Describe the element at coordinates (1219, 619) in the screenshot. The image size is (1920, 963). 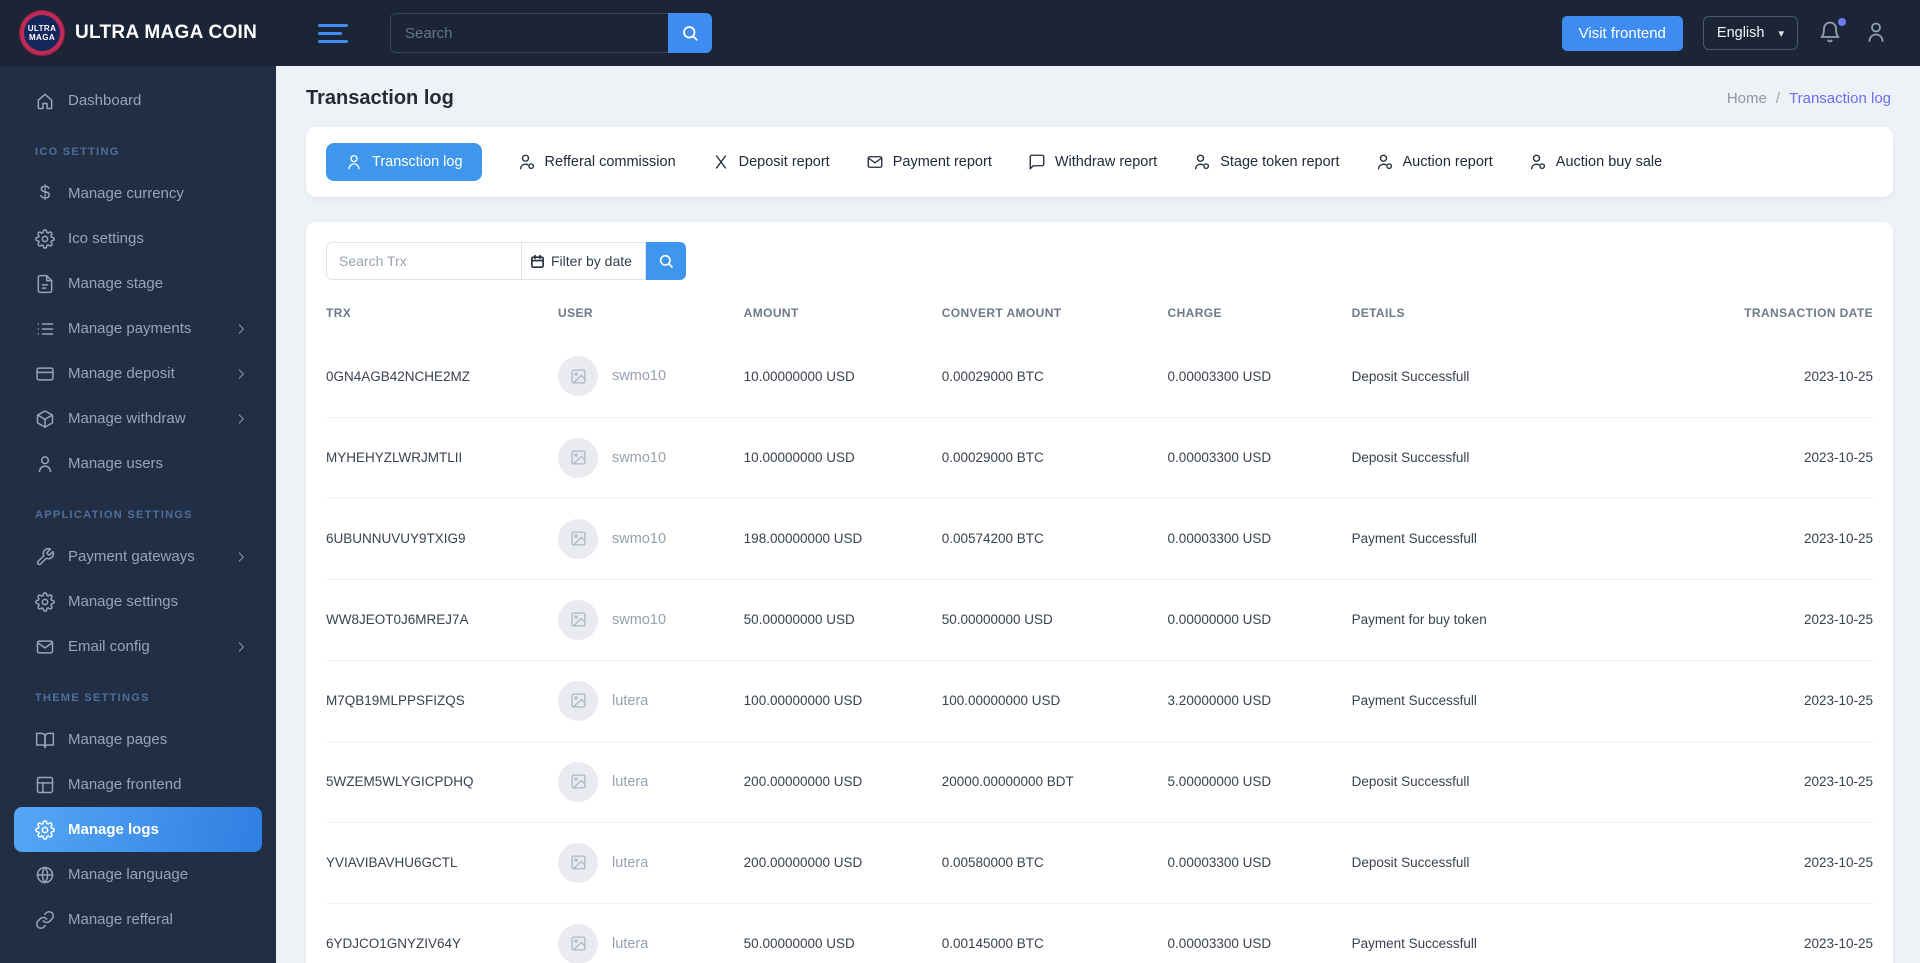
I see `charge-cell: 0.00000000 USD` at that location.